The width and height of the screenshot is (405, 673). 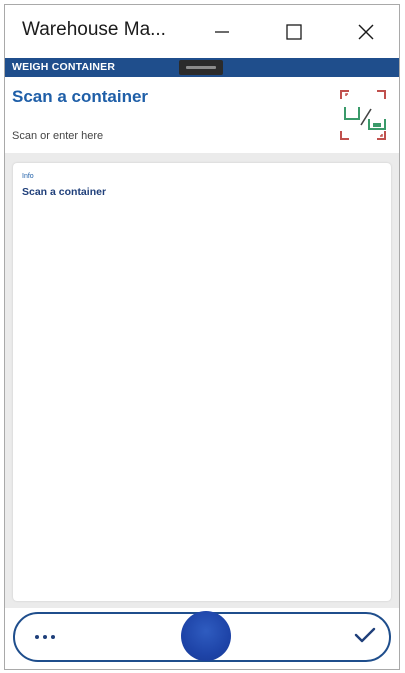 I want to click on page-header: WEIGH CONTAINER, so click(x=202, y=67).